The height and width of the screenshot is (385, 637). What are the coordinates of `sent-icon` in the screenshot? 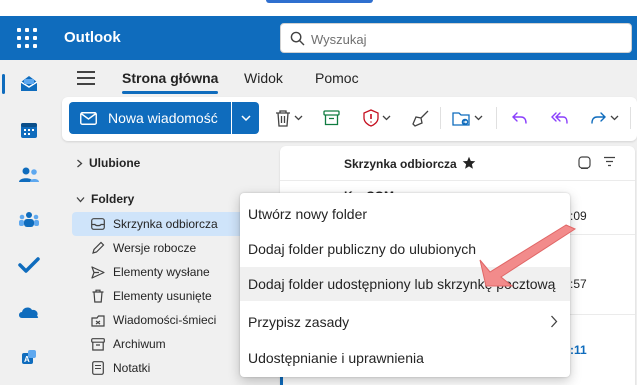 It's located at (98, 272).